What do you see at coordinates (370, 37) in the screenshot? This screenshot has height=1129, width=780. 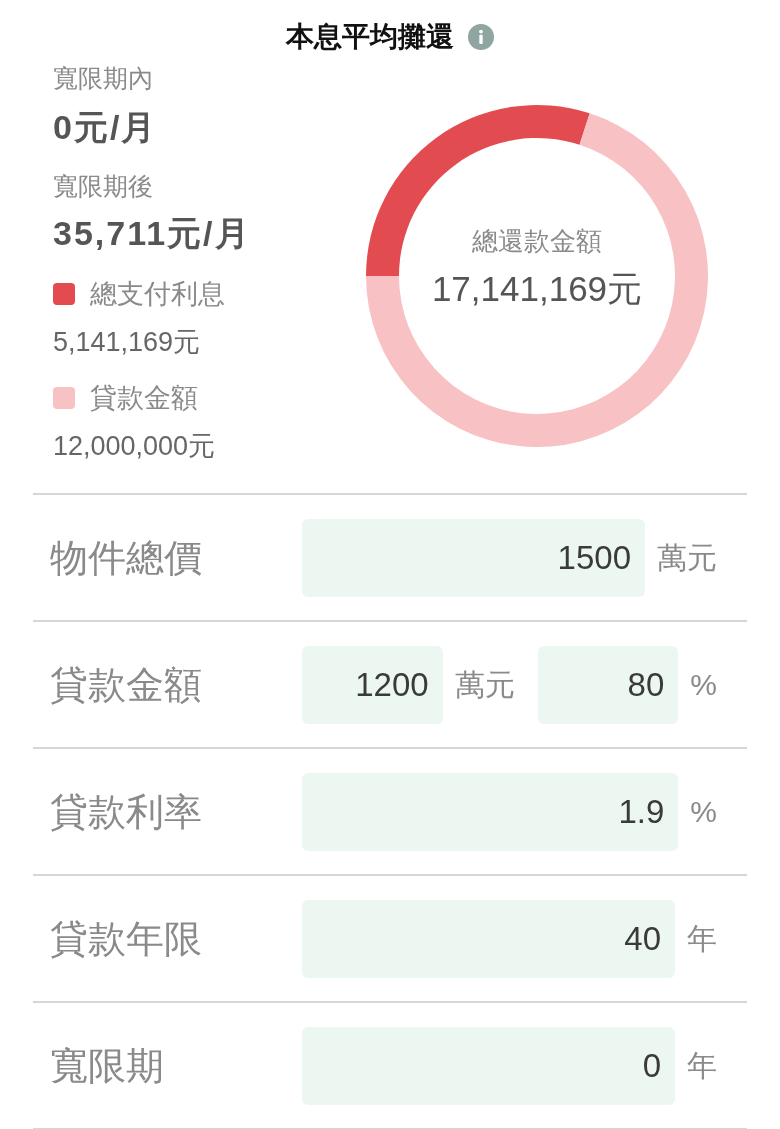 I see `page-title: 本息平均攤還` at bounding box center [370, 37].